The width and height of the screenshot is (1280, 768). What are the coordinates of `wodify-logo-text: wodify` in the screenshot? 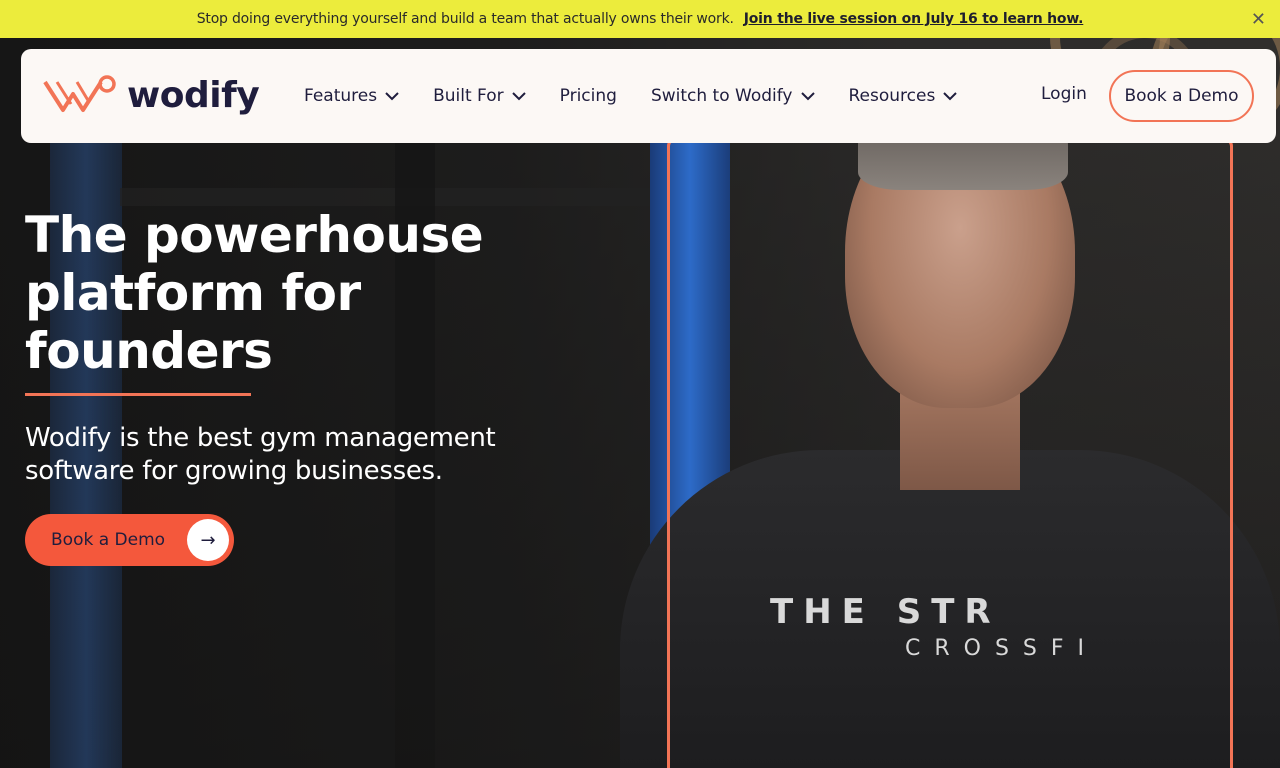 It's located at (193, 95).